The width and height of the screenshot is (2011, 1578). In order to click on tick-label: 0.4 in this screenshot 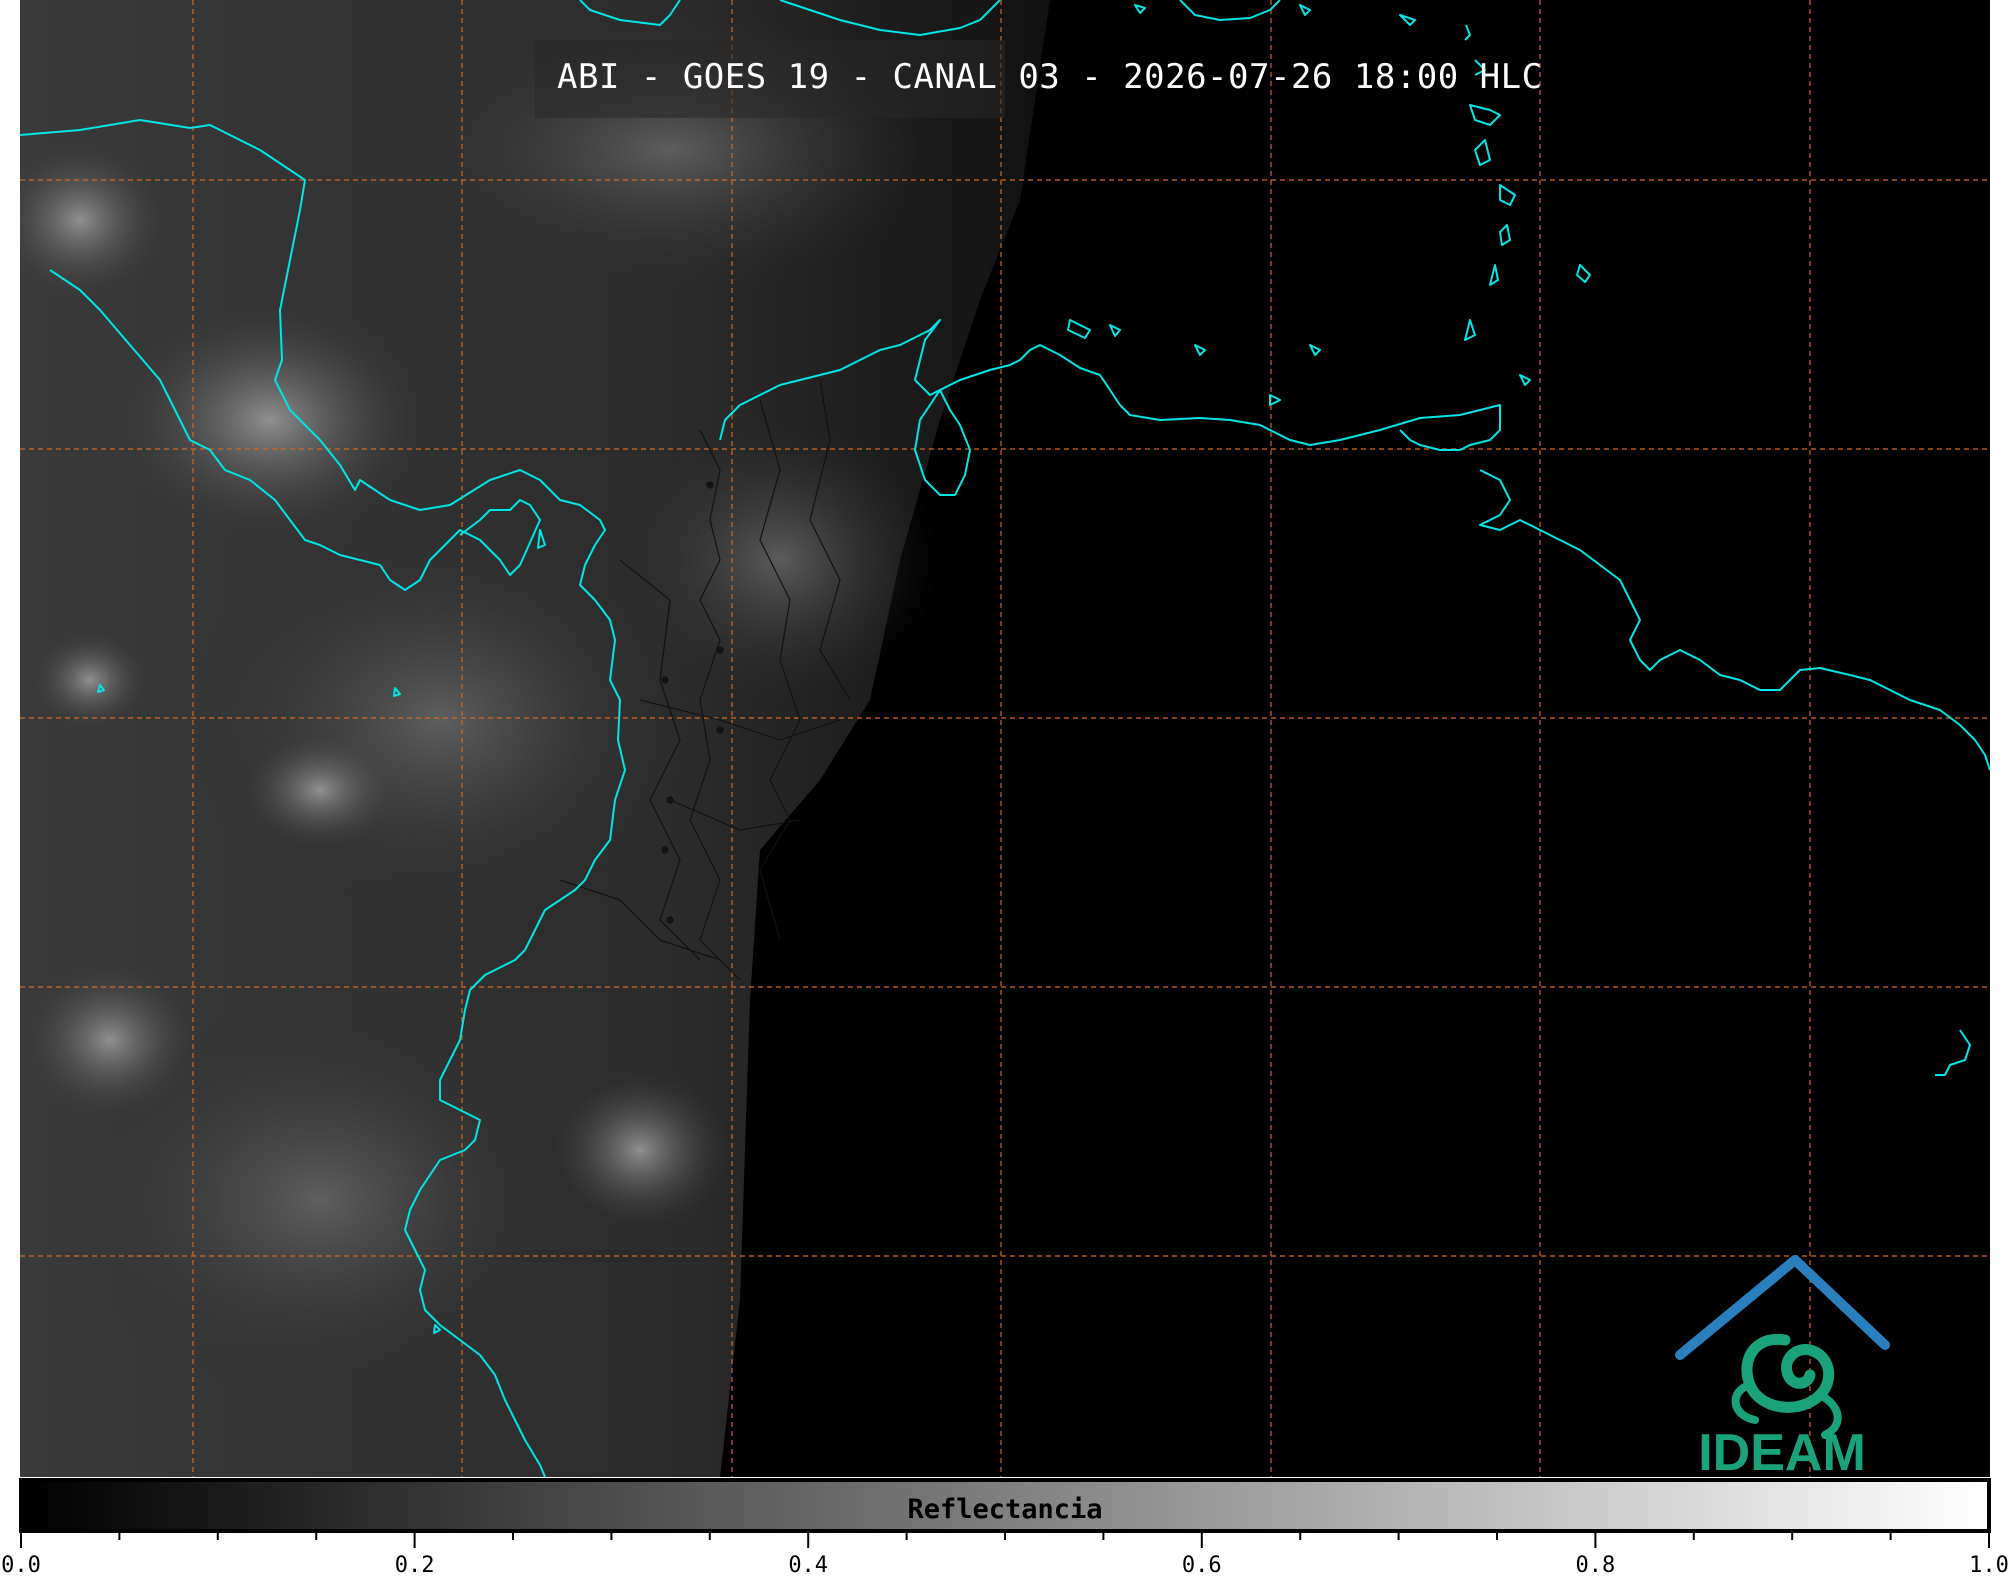, I will do `click(808, 1565)`.